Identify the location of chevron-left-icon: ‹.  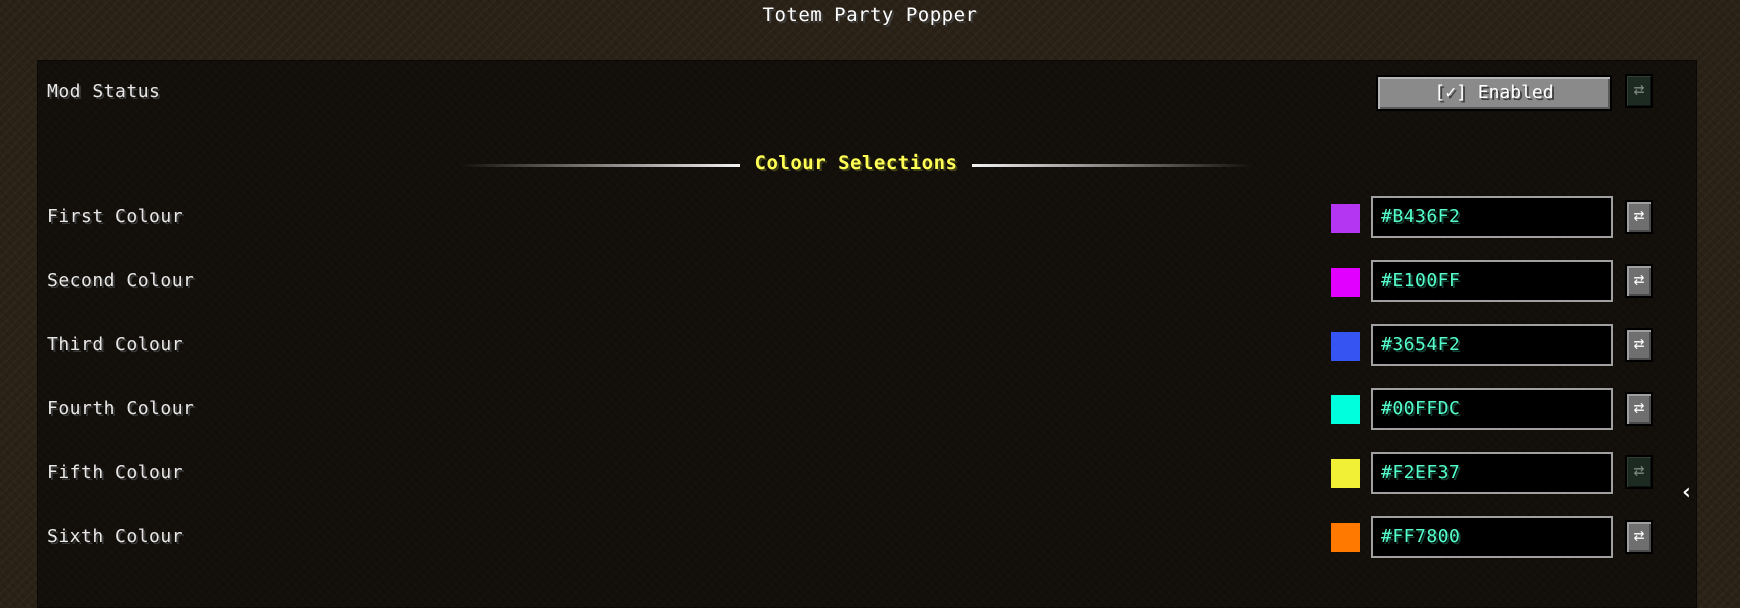
(1686, 492).